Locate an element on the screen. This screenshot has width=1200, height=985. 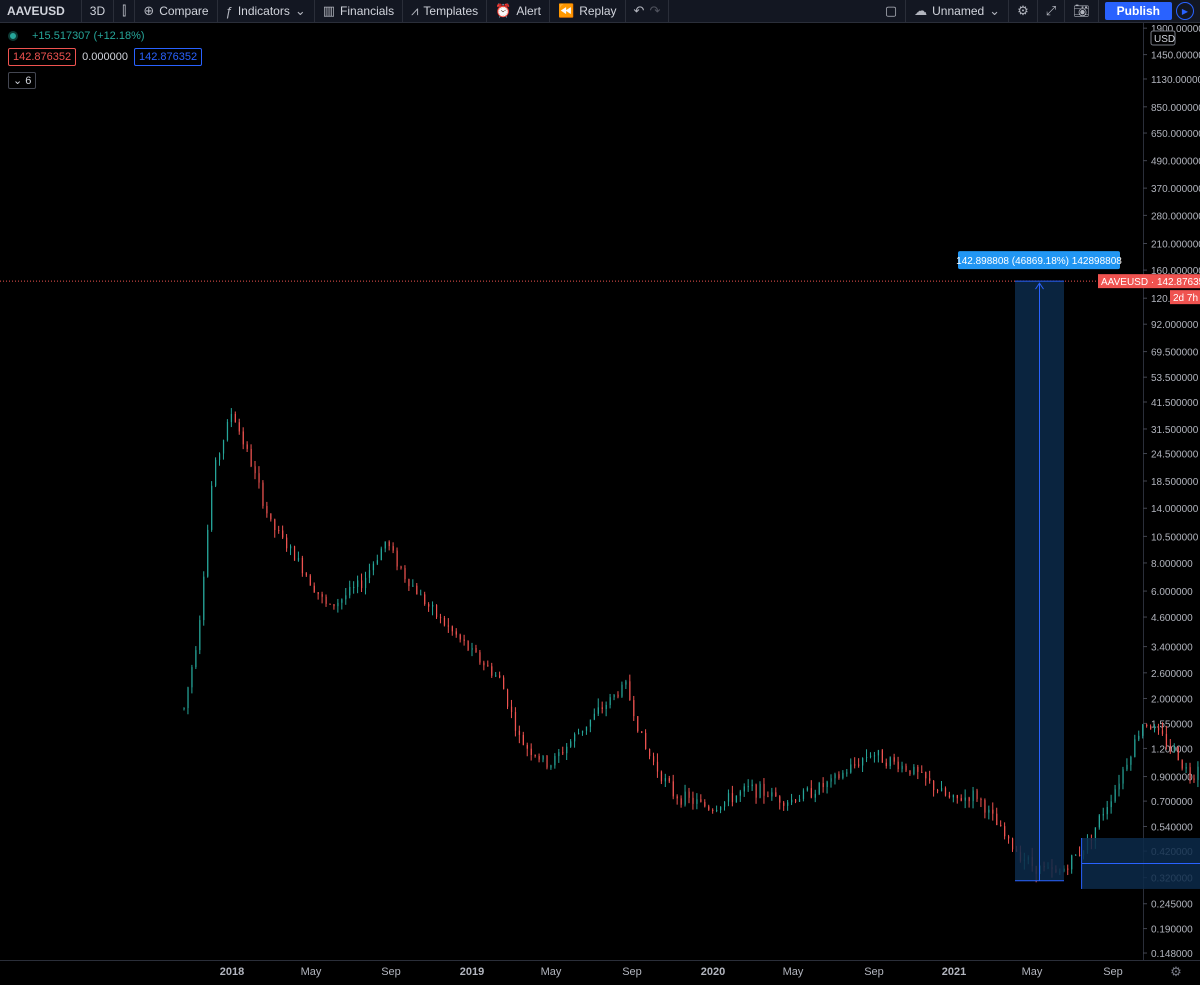
y-tick-label: 210.000000 is located at coordinates (1175, 245).